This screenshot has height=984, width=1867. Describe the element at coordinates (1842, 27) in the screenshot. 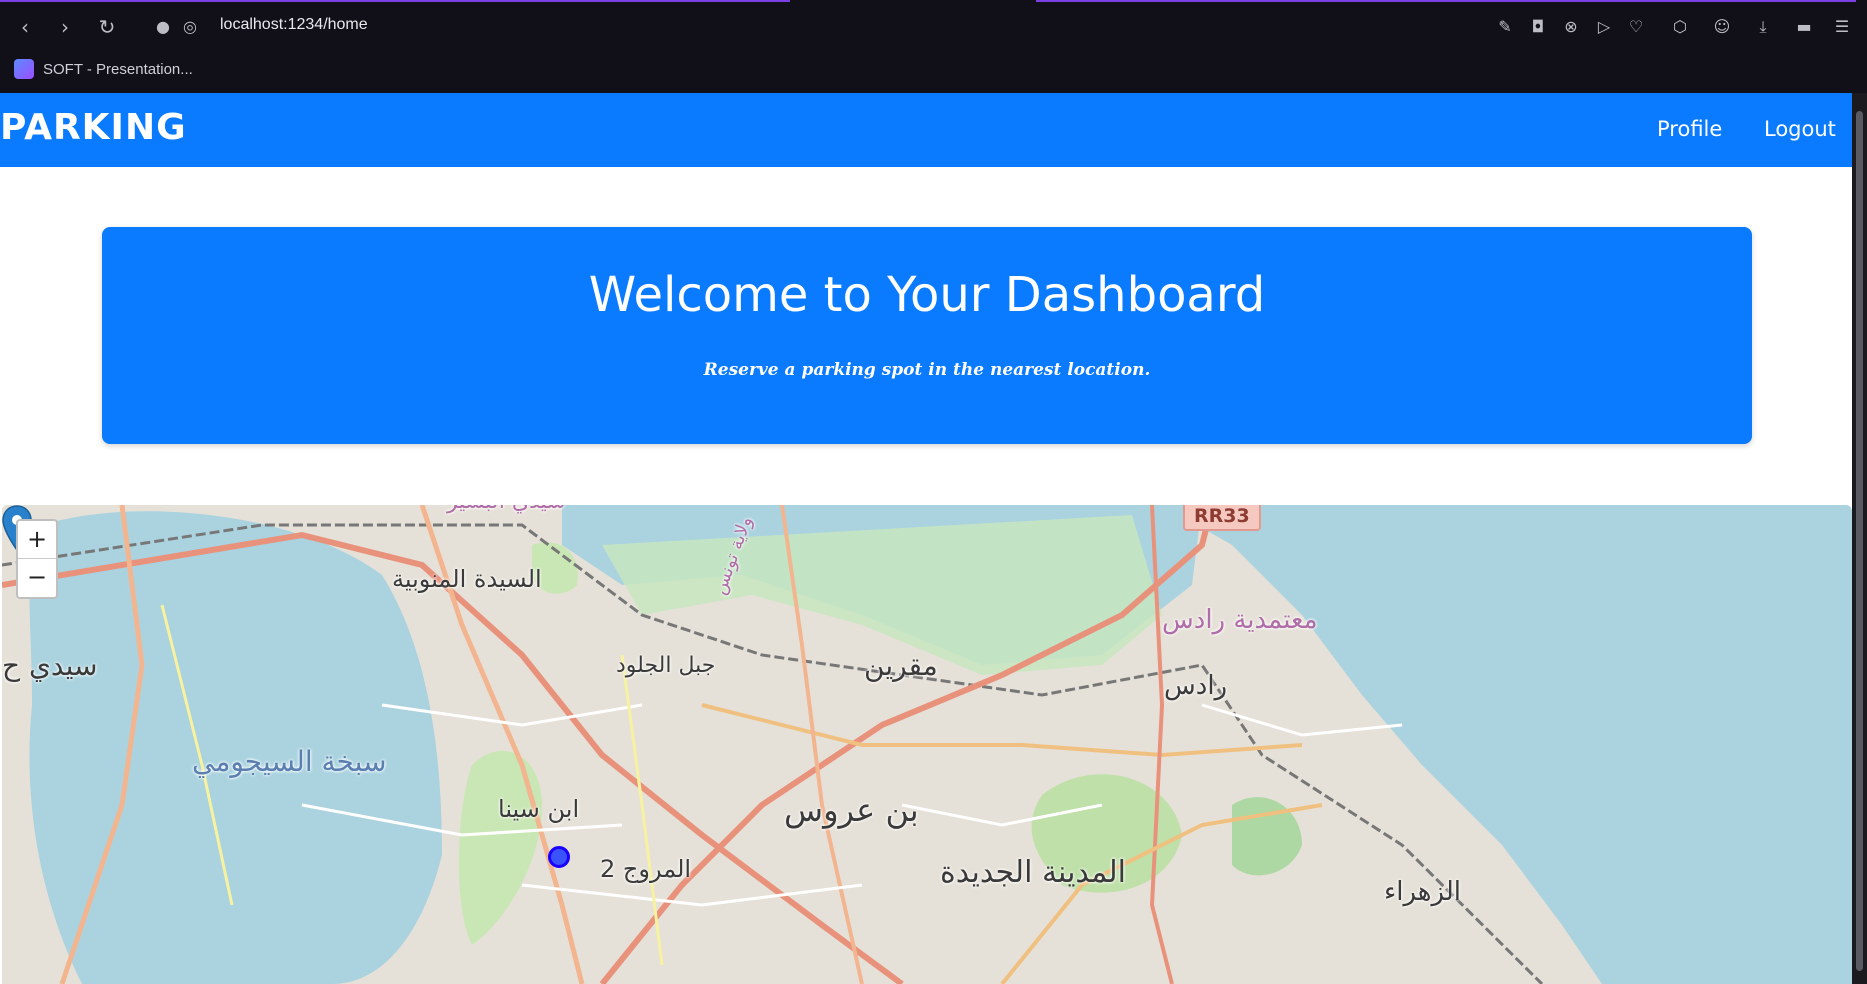

I see `settings-sliders-icon: ☰` at that location.